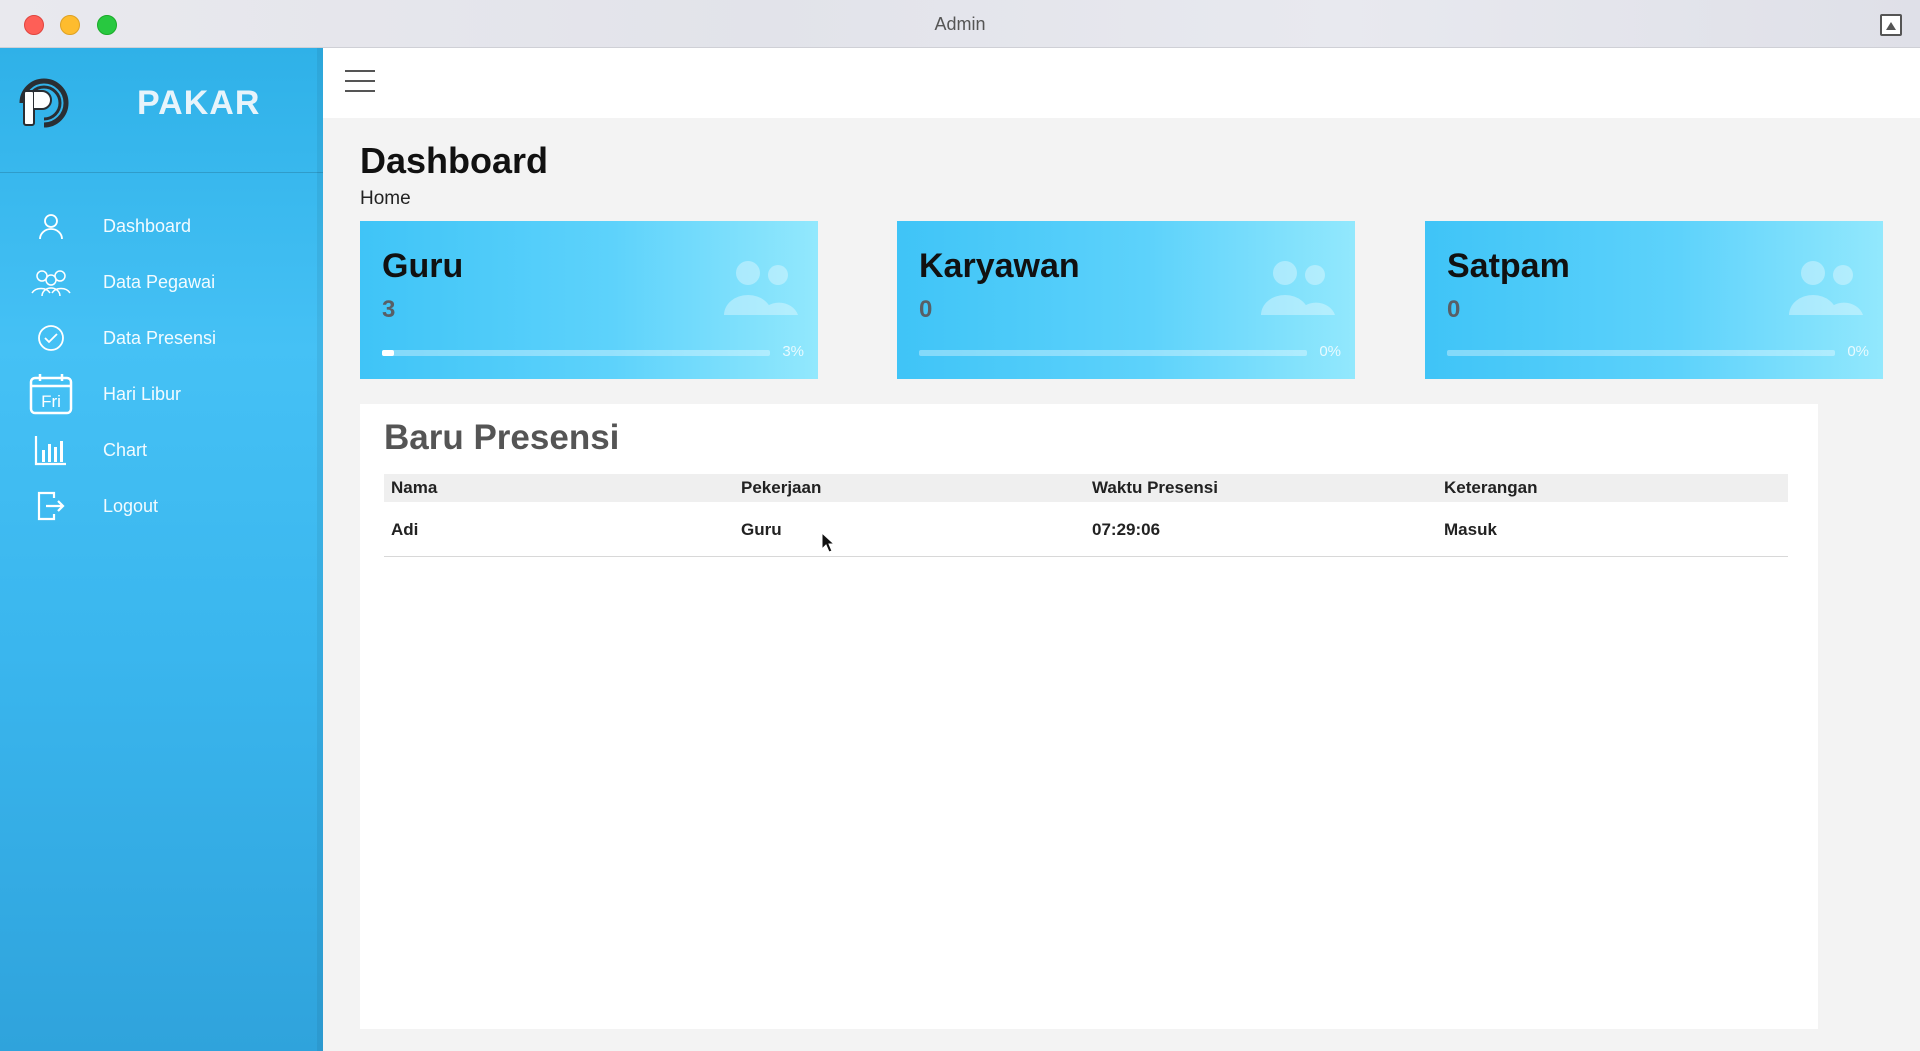 This screenshot has width=1920, height=1051. Describe the element at coordinates (389, 309) in the screenshot. I see `card-count: 3` at that location.